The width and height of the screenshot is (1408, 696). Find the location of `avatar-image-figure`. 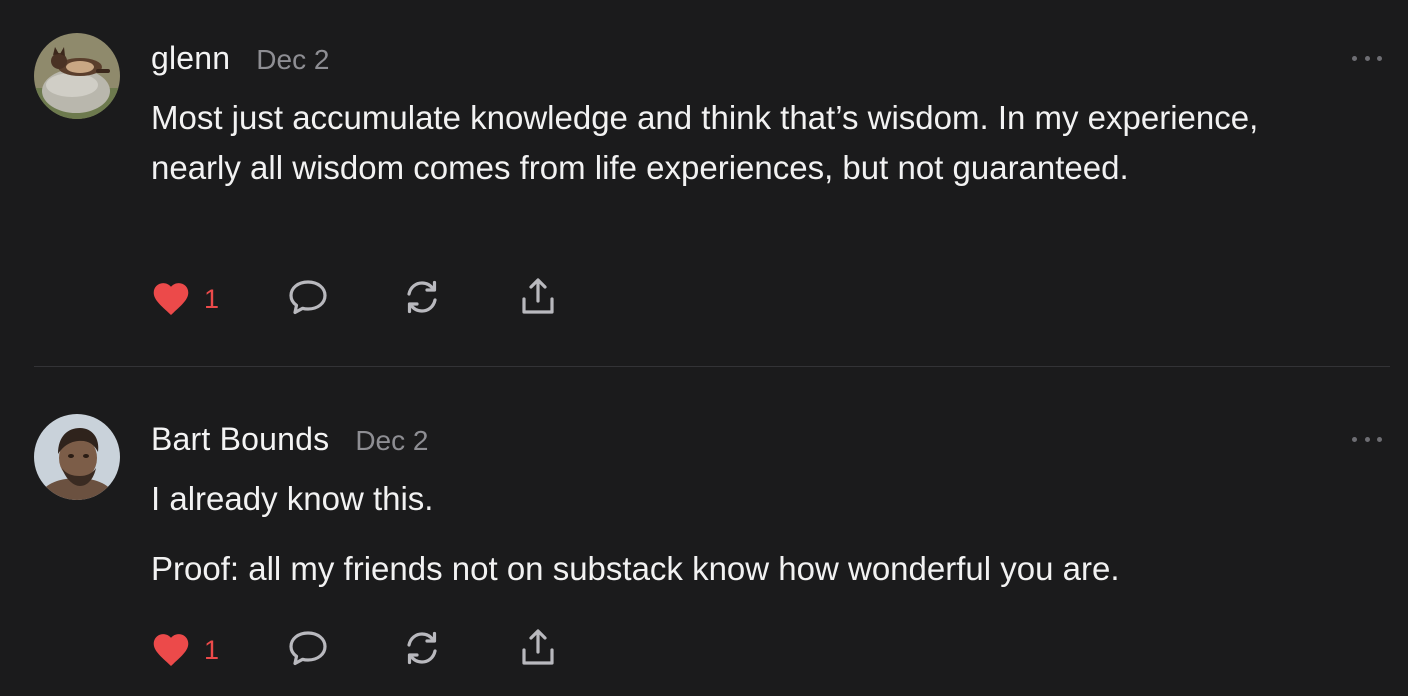

avatar-image-figure is located at coordinates (77, 457).